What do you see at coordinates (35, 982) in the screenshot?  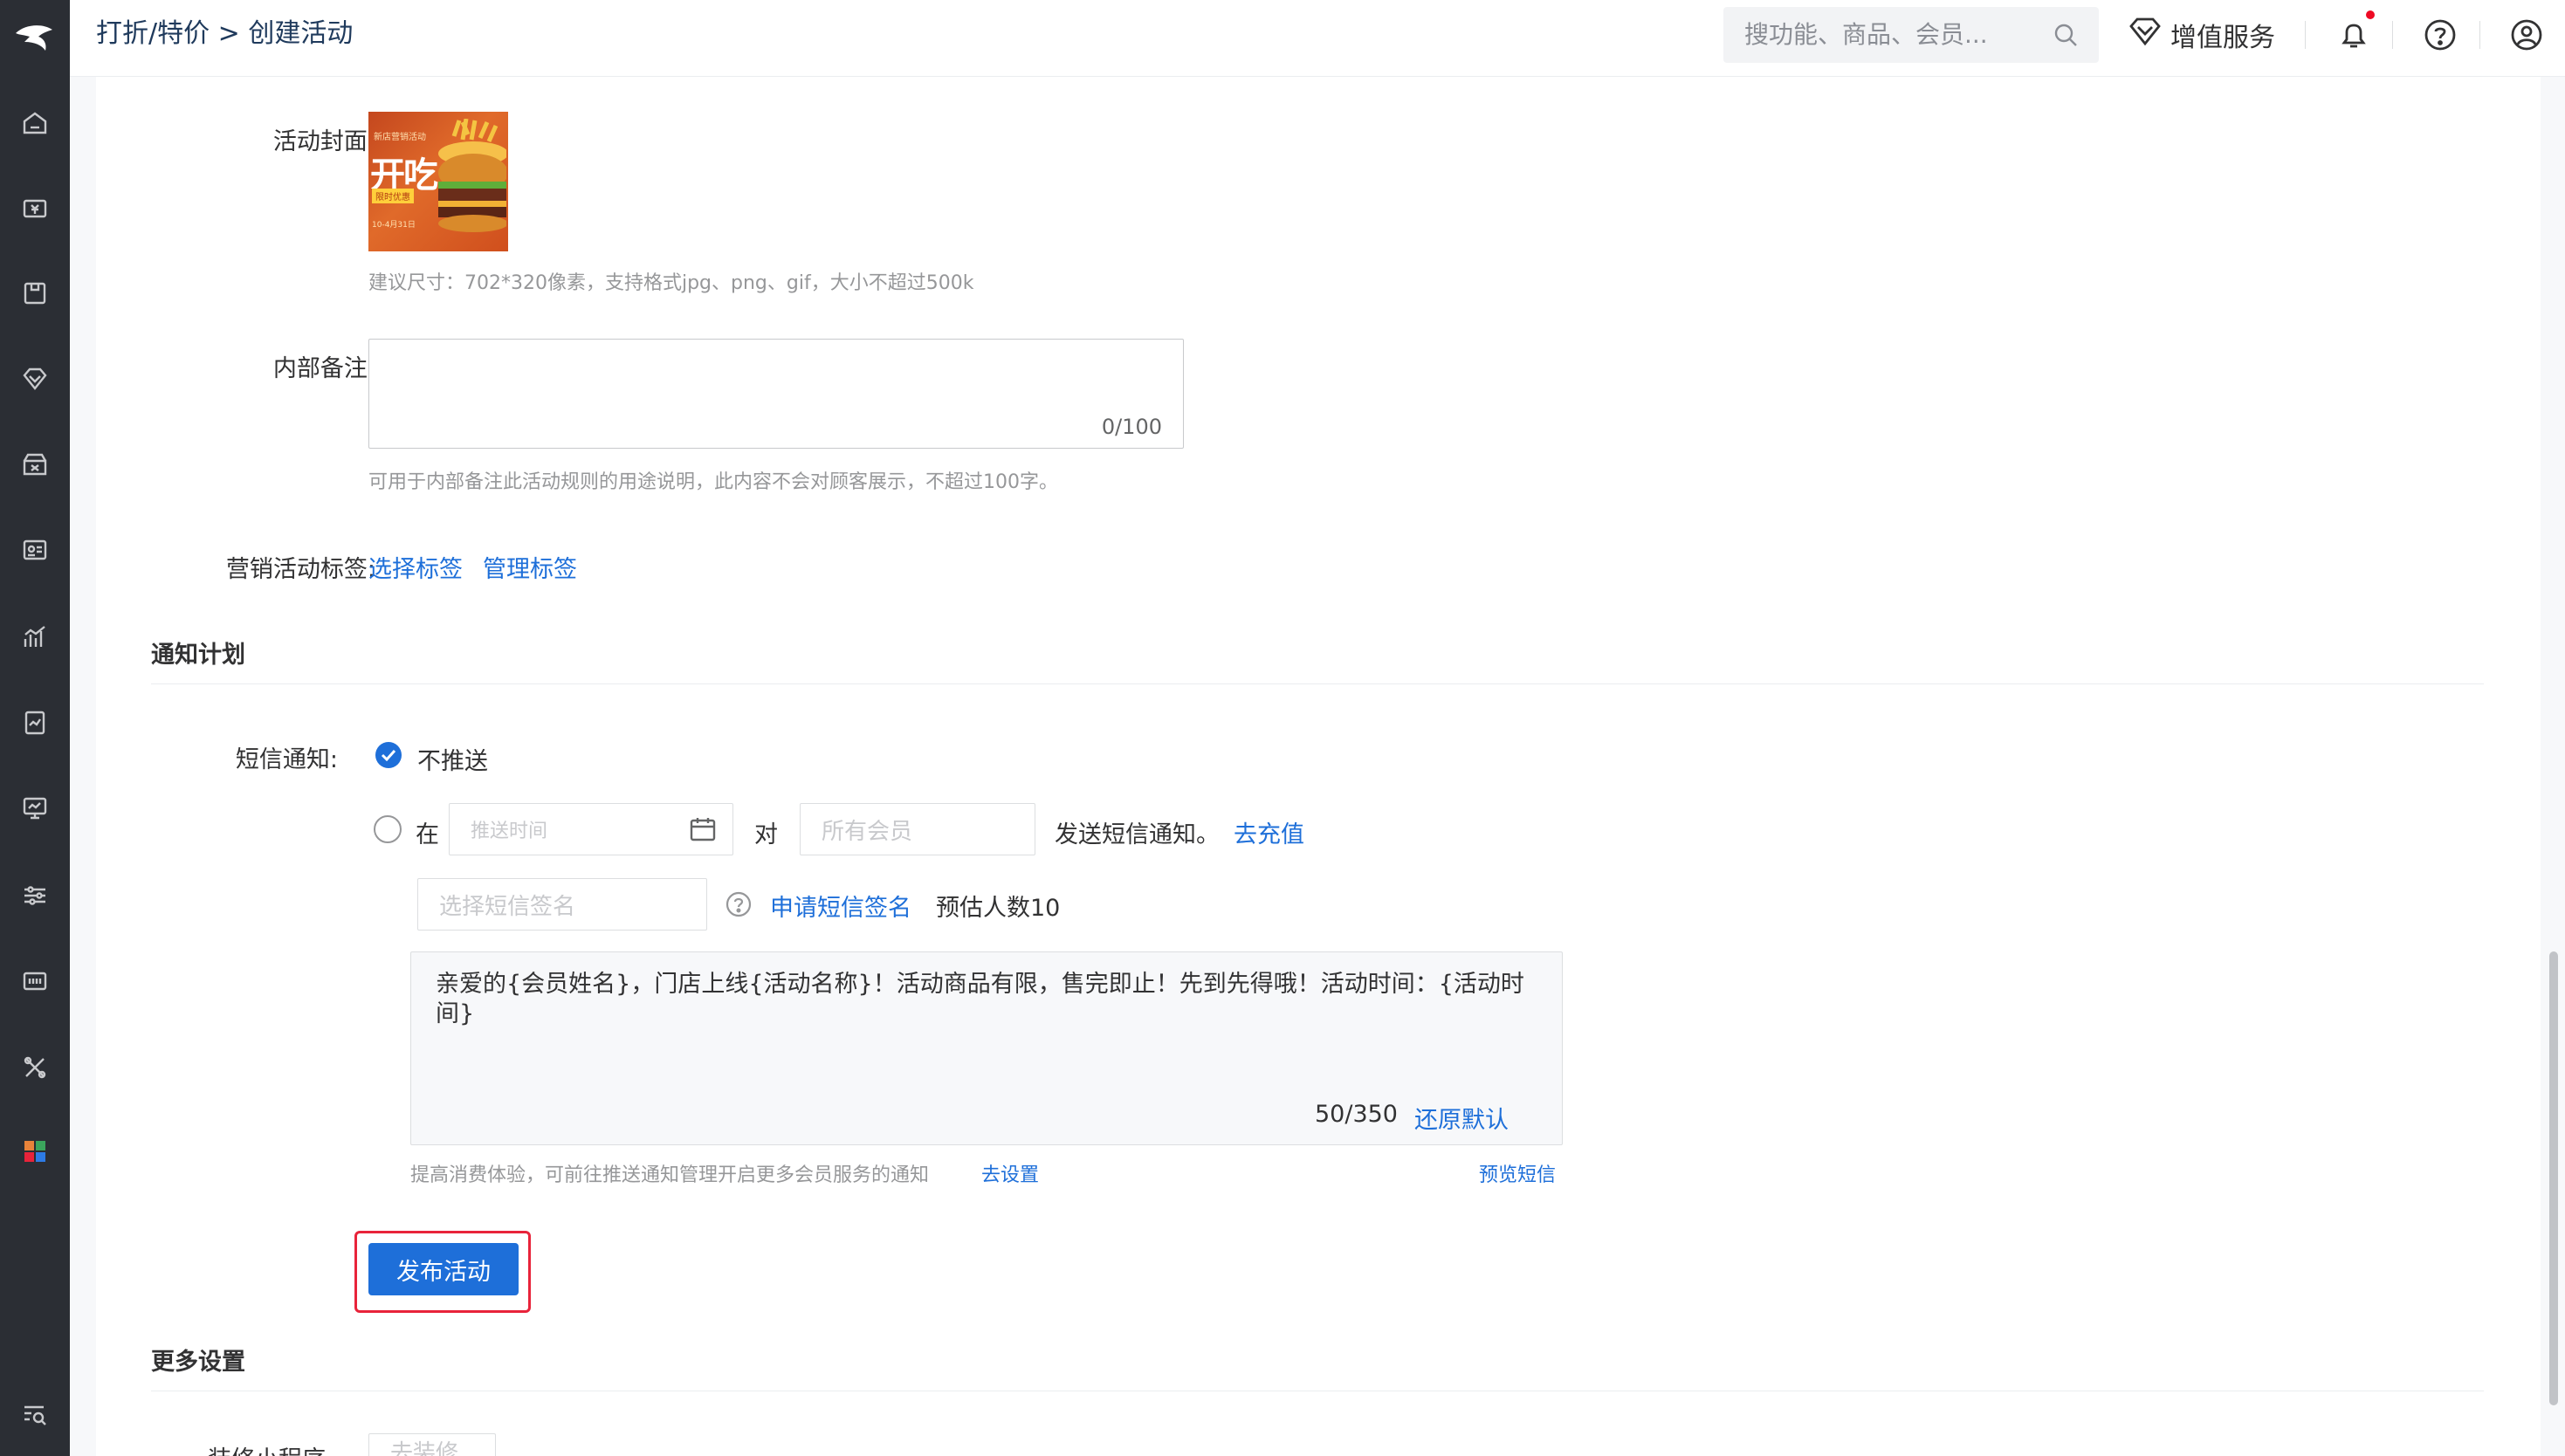 I see `hardware-icon` at bounding box center [35, 982].